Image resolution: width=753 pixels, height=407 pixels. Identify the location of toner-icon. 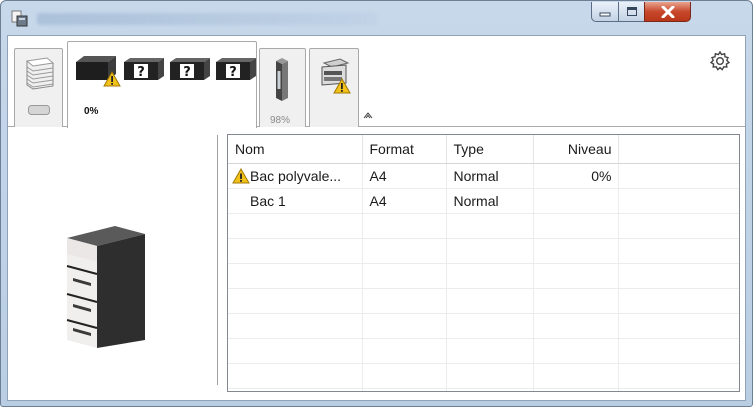
(282, 79).